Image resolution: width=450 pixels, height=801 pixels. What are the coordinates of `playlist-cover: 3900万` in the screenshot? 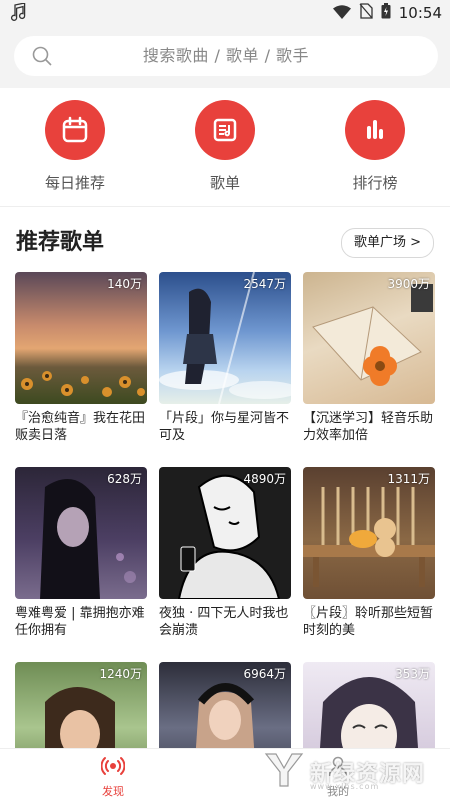 It's located at (369, 338).